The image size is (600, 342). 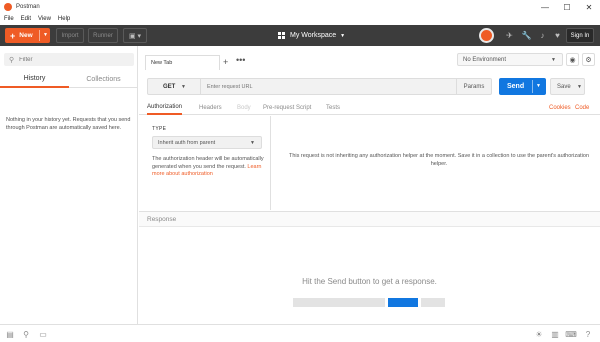 What do you see at coordinates (159, 129) in the screenshot?
I see `auth-type-label: TYPE` at bounding box center [159, 129].